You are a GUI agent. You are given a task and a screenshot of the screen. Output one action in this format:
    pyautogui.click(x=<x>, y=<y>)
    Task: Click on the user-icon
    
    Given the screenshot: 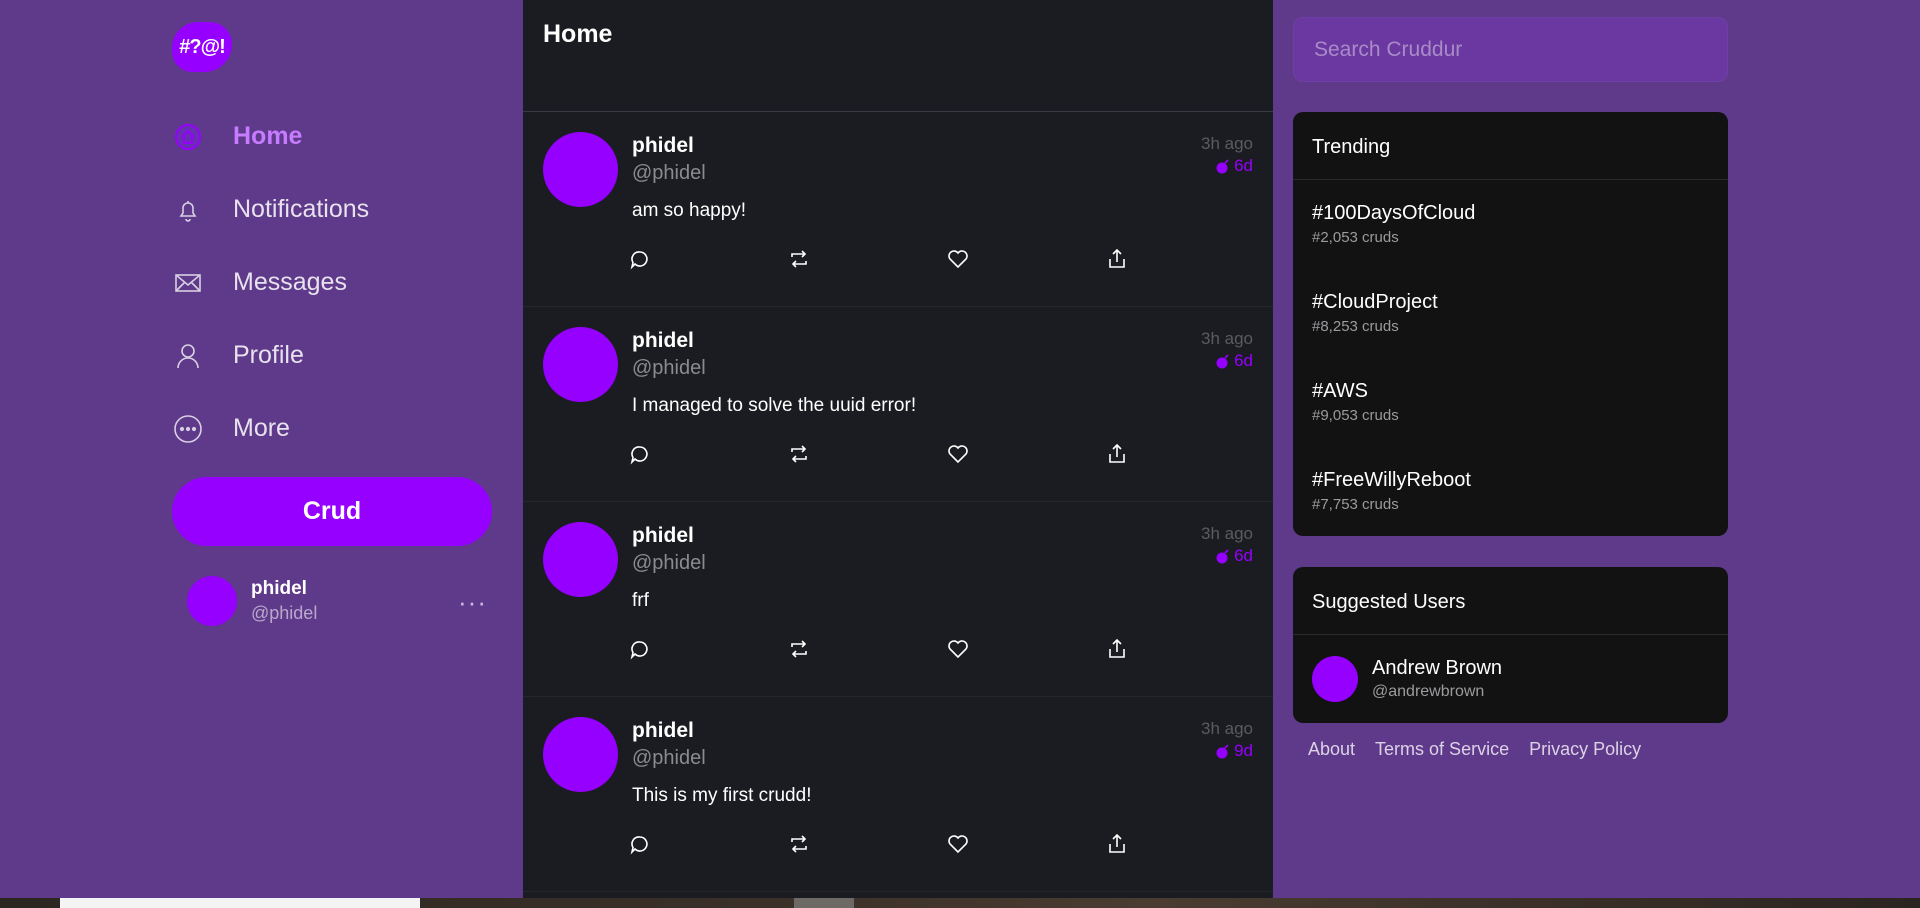 What is the action you would take?
    pyautogui.click(x=188, y=356)
    